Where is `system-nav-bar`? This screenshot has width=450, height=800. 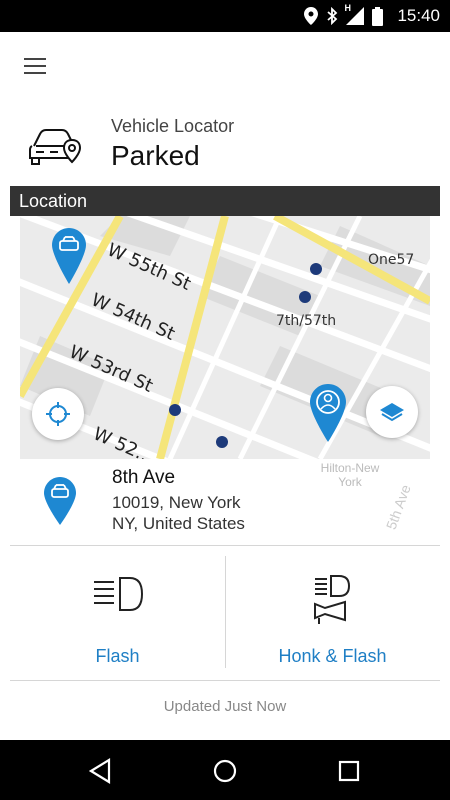 system-nav-bar is located at coordinates (225, 770).